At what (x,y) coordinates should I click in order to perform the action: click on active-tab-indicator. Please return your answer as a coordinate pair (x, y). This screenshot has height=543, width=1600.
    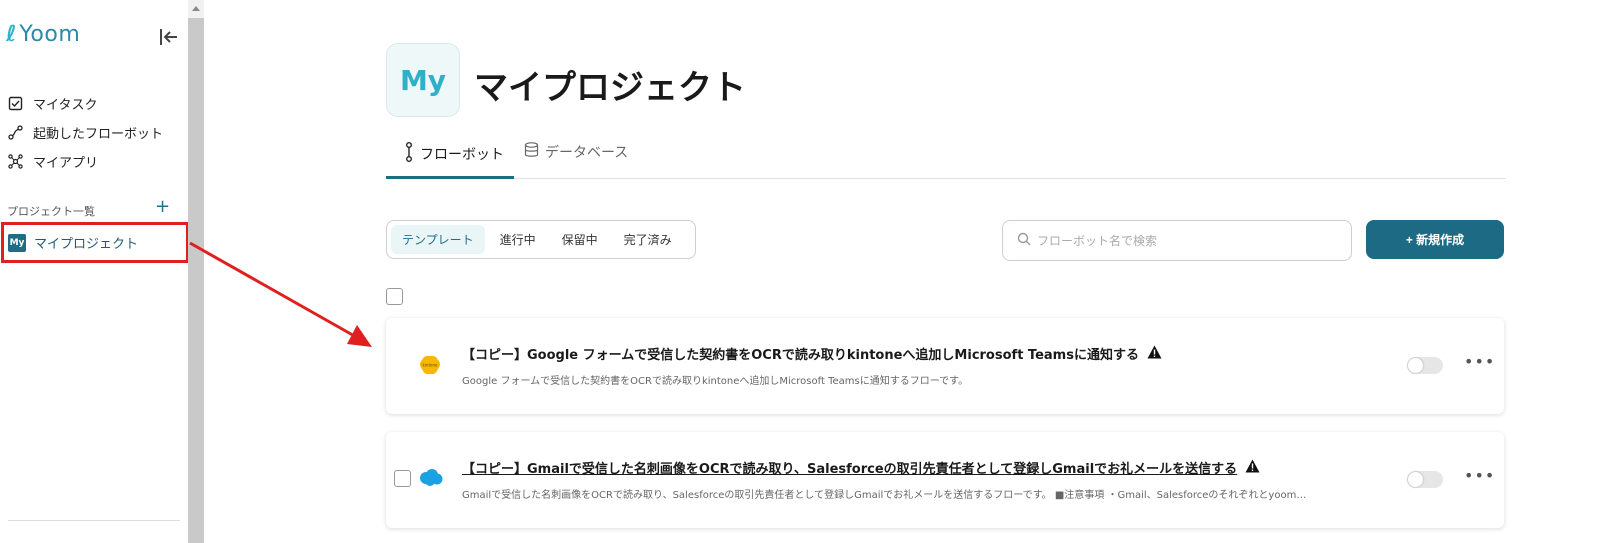
    Looking at the image, I should click on (450, 177).